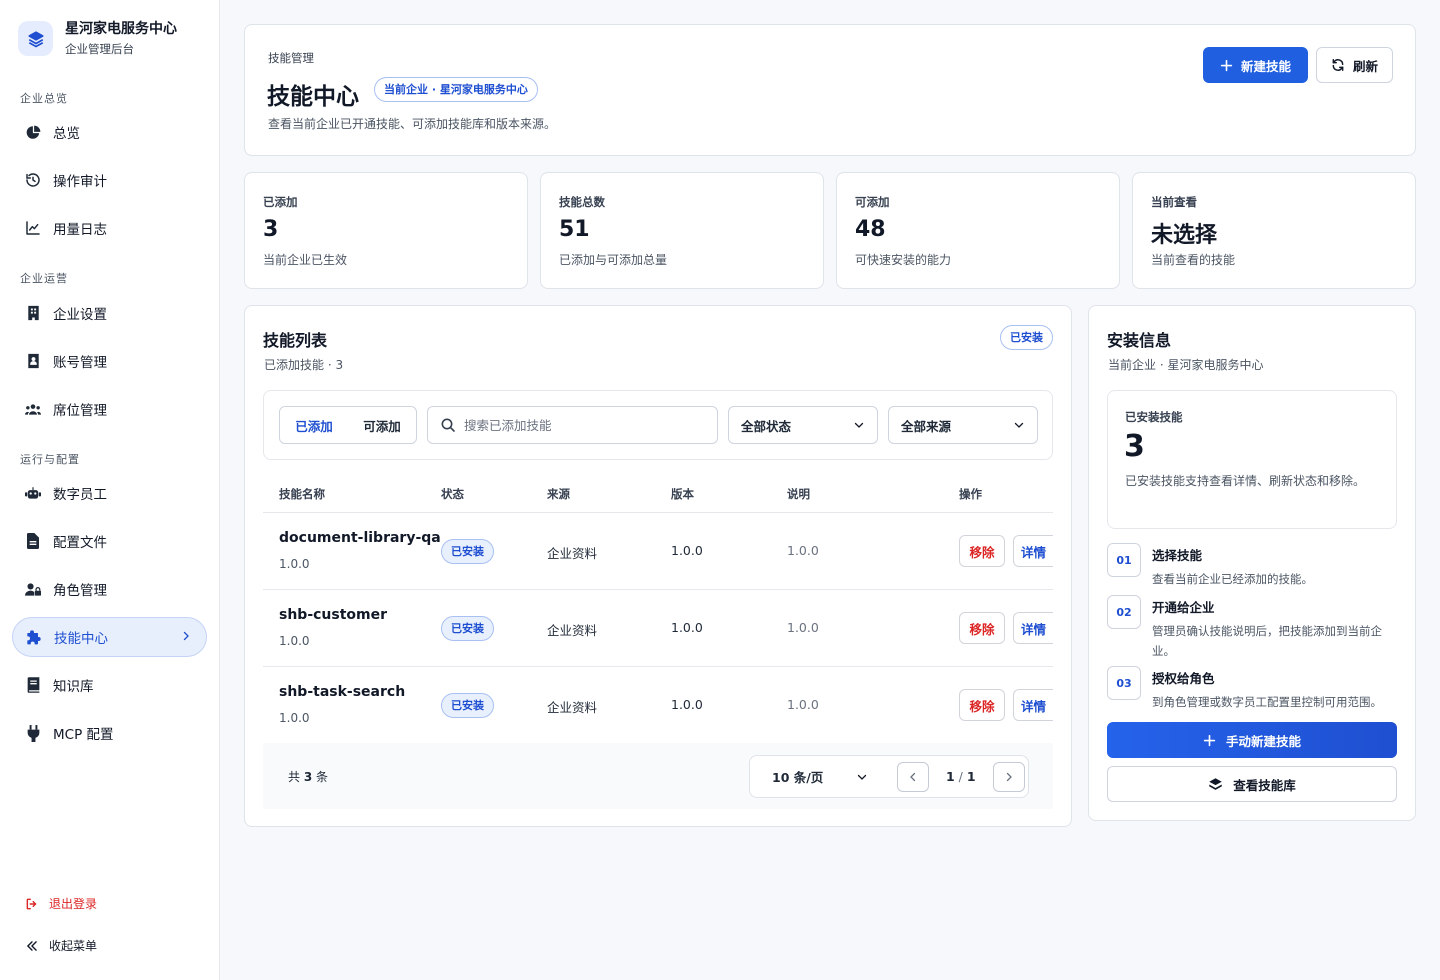 This screenshot has height=980, width=1440. Describe the element at coordinates (682, 494) in the screenshot. I see `column-header-version: 版本` at that location.